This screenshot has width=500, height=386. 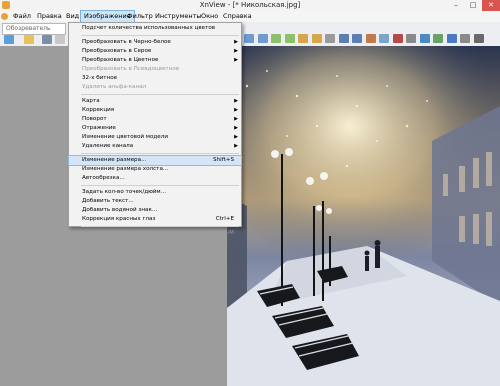 I want to click on image-menu-item: Изменить карту цветов... Ctrl+M, so click(x=155, y=233).